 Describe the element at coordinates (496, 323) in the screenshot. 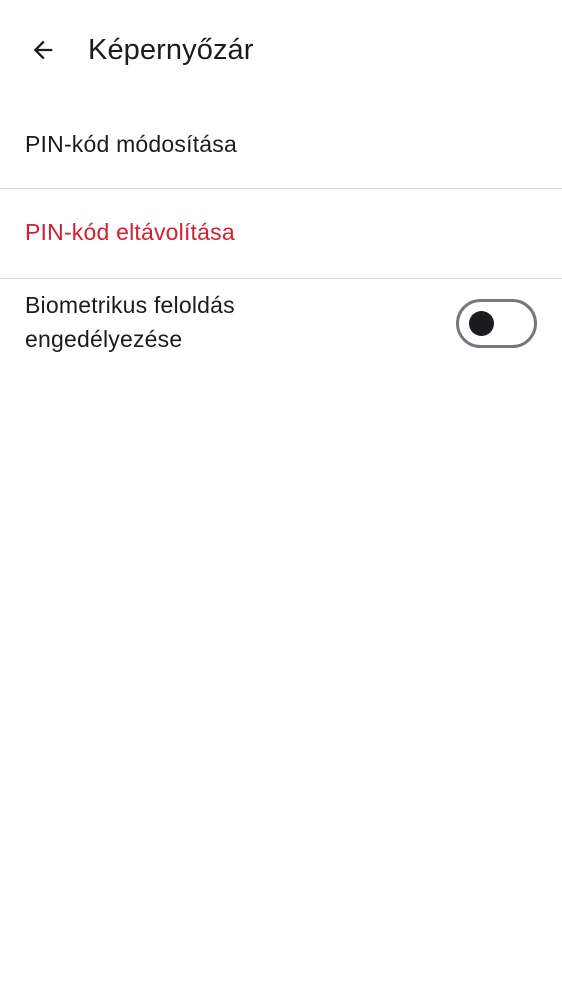

I see `biometric-unlock-toggle` at that location.